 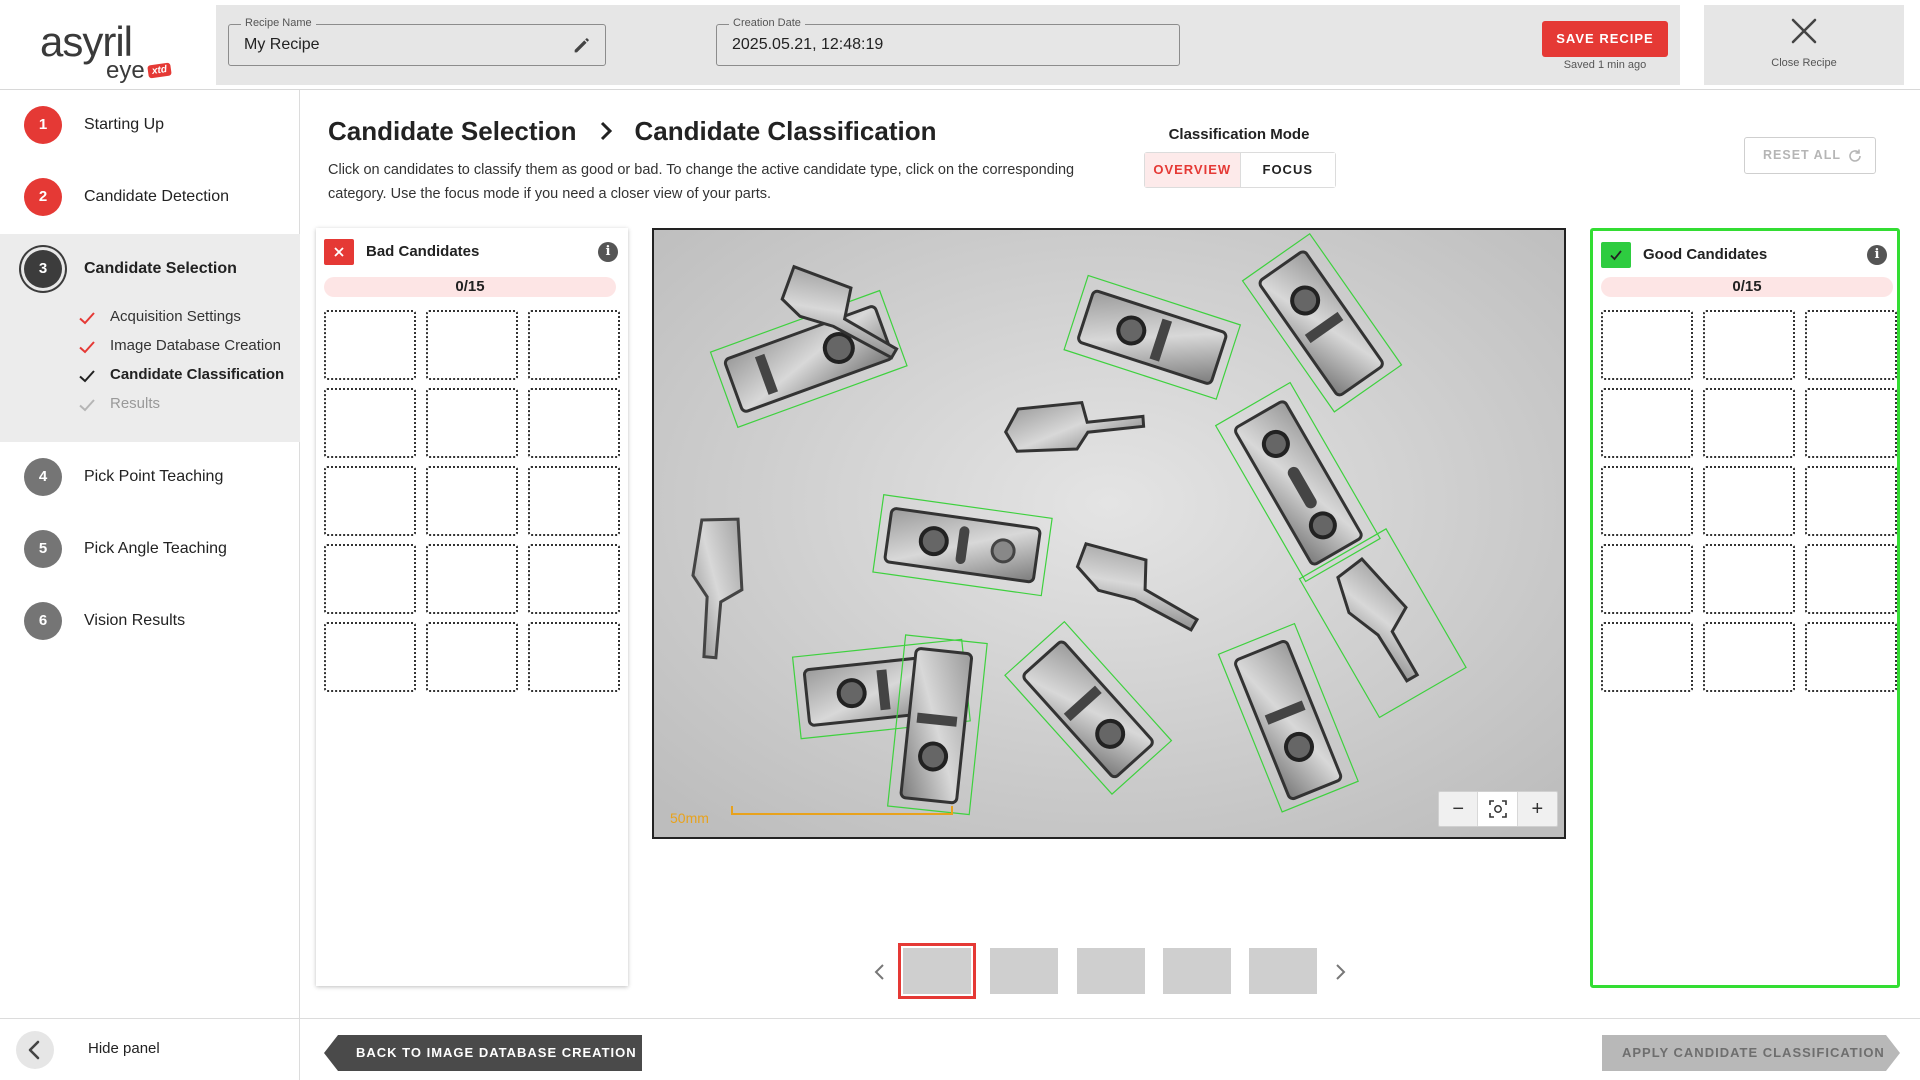 I want to click on zoom-in-button: +, so click(x=1537, y=809).